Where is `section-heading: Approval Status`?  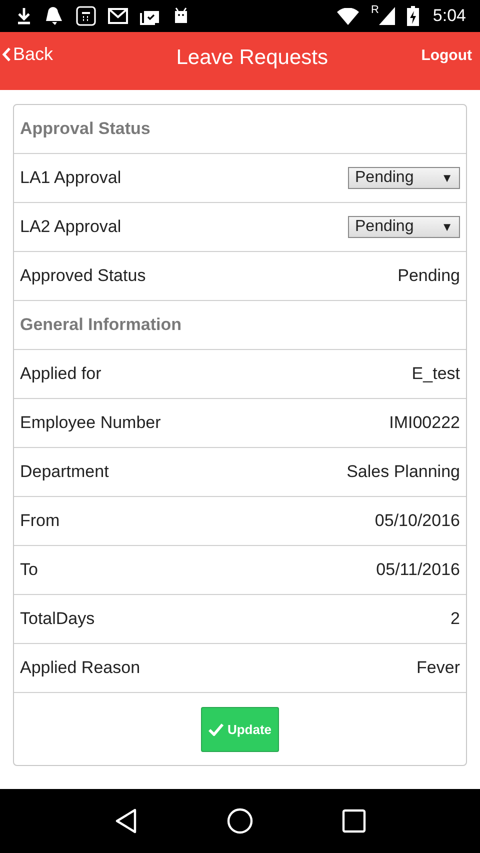 section-heading: Approval Status is located at coordinates (85, 129).